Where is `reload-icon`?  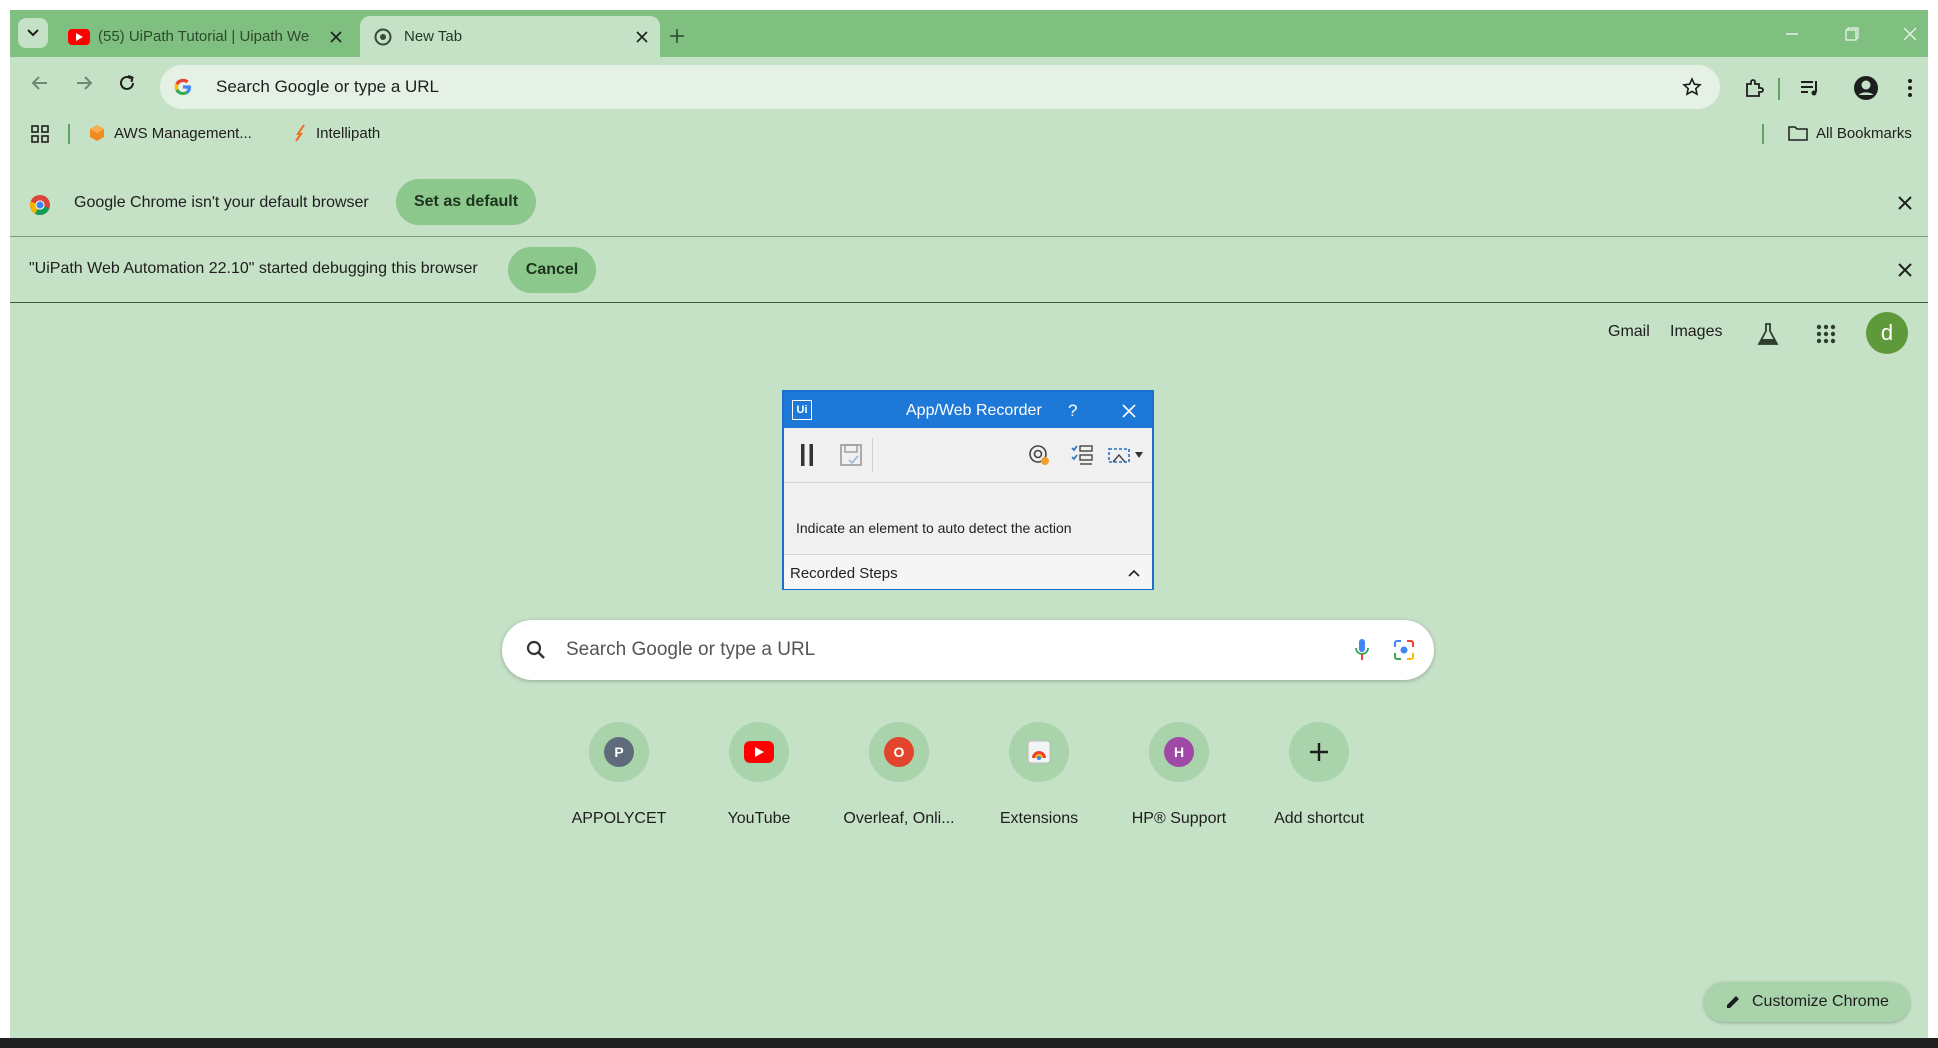 reload-icon is located at coordinates (127, 82).